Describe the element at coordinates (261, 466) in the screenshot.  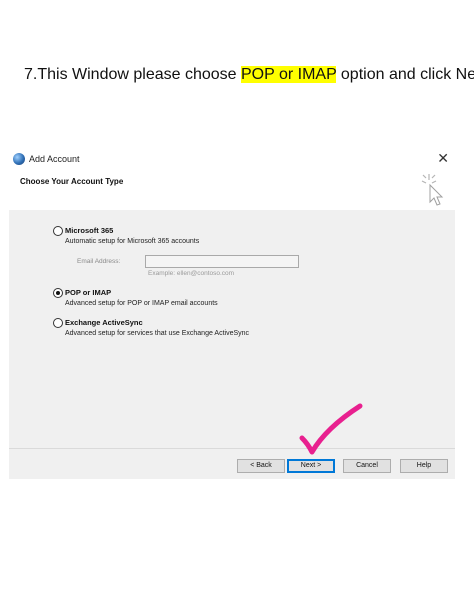
I see `back-button: < Back` at that location.